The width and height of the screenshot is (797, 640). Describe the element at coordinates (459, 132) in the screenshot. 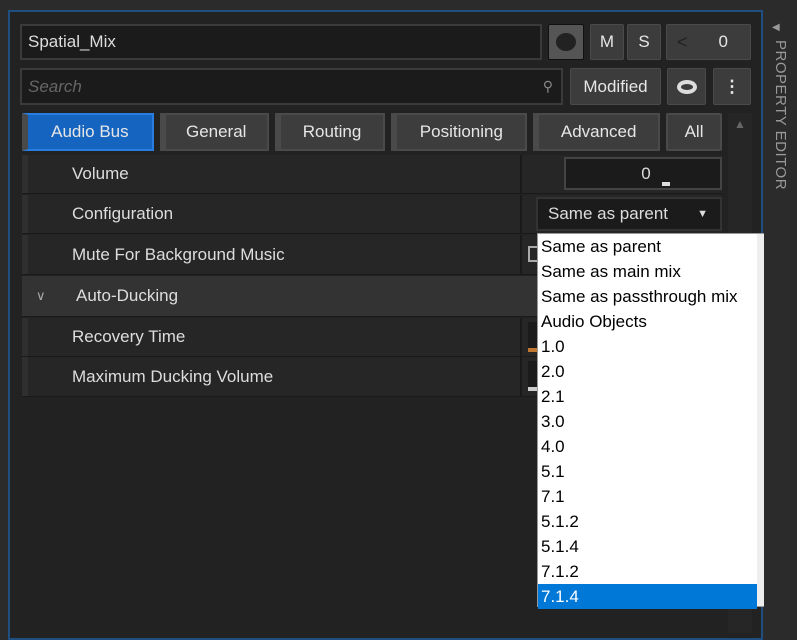

I see `tab-positioning: Positioning` at that location.